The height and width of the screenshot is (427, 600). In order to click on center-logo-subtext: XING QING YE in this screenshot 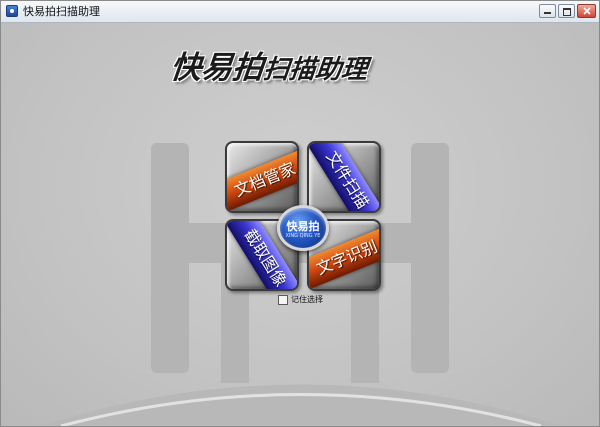, I will do `click(303, 236)`.